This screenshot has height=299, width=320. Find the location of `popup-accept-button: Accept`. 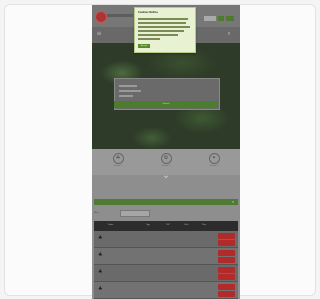

popup-accept-button: Accept is located at coordinates (144, 46).